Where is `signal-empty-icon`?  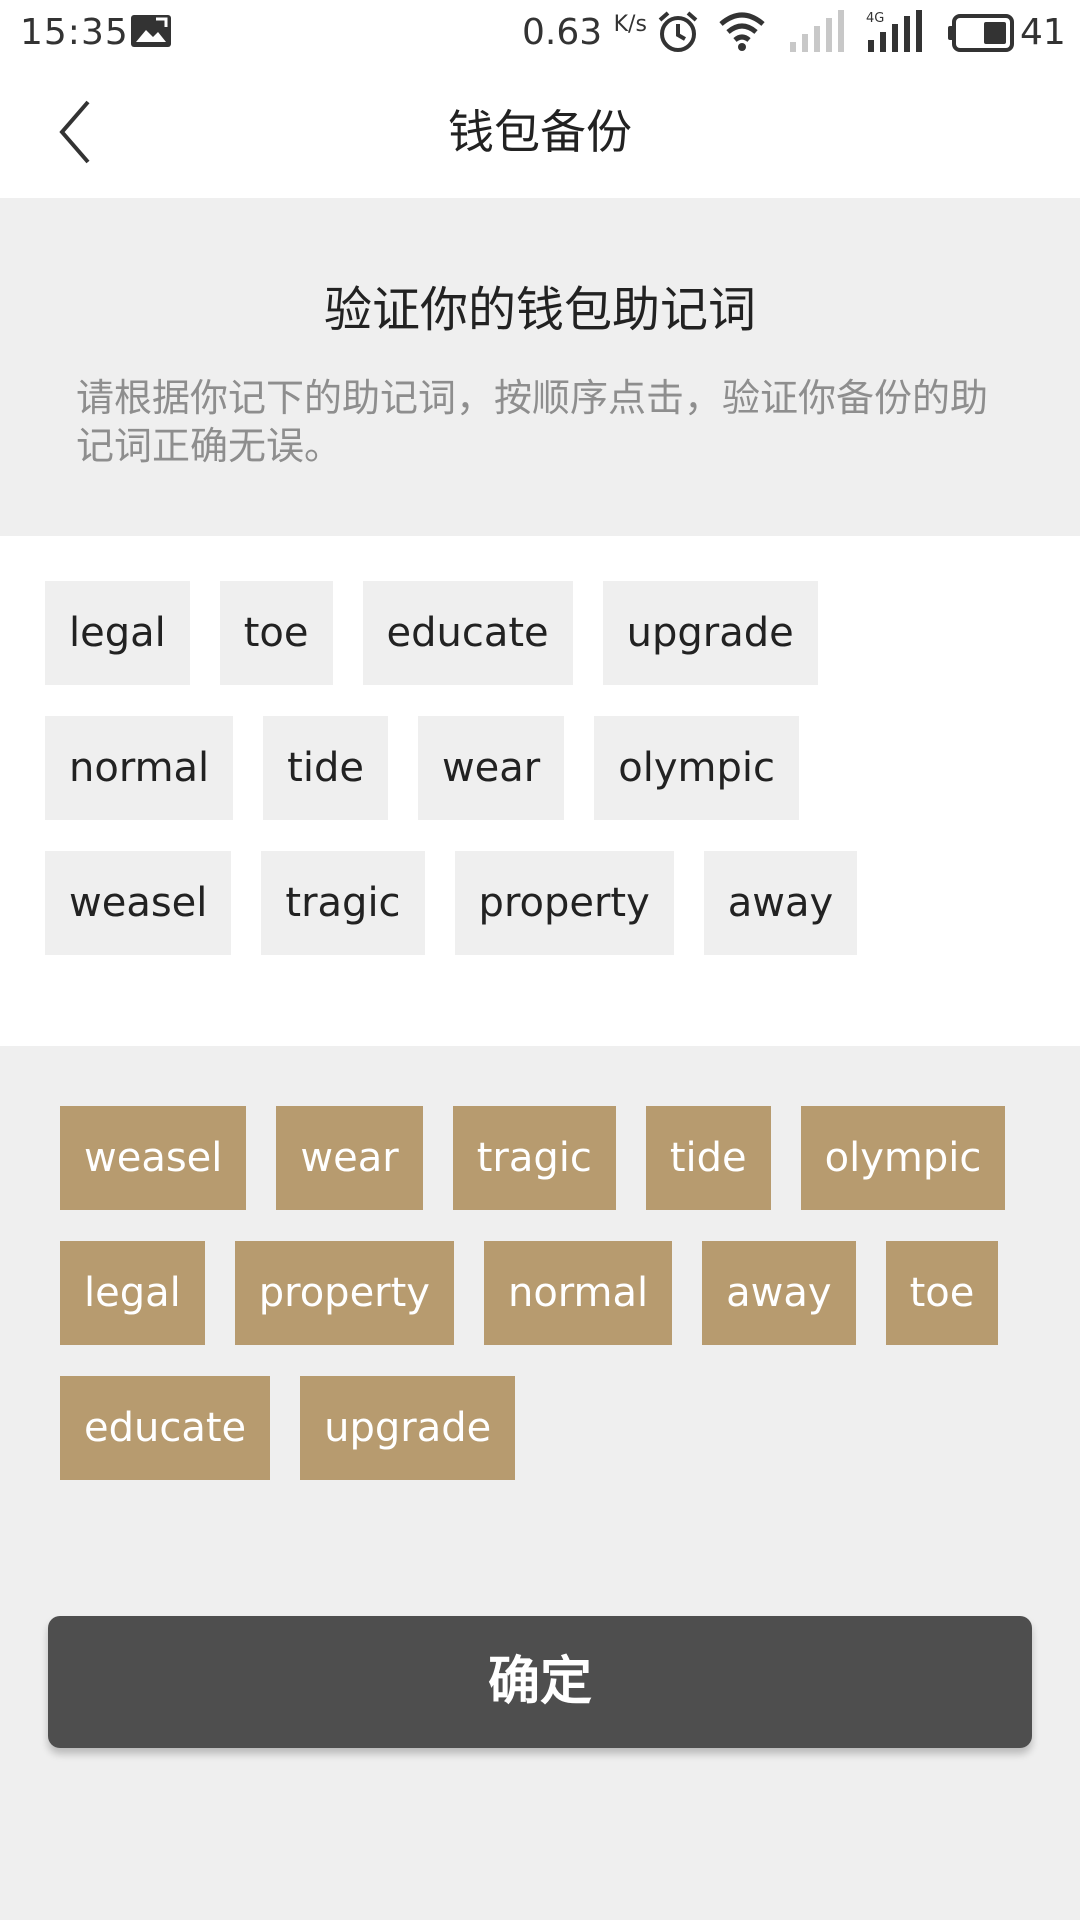 signal-empty-icon is located at coordinates (817, 31).